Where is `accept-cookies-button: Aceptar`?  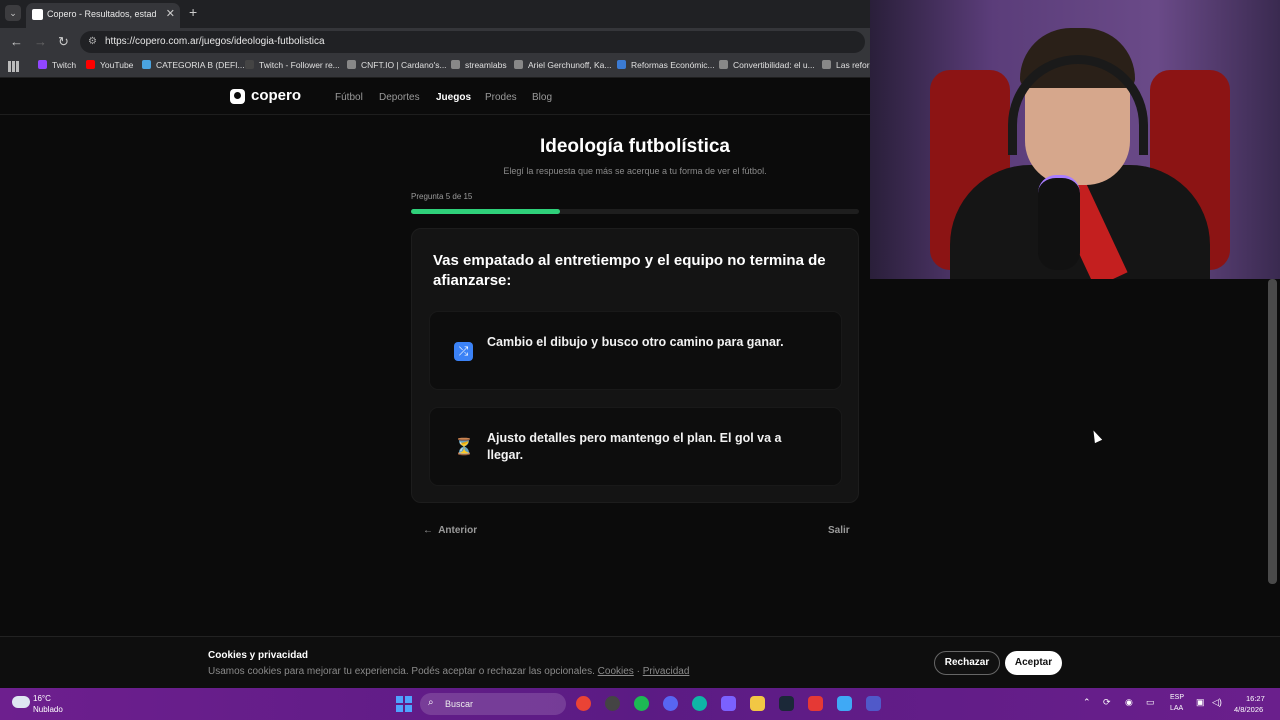 accept-cookies-button: Aceptar is located at coordinates (1033, 663).